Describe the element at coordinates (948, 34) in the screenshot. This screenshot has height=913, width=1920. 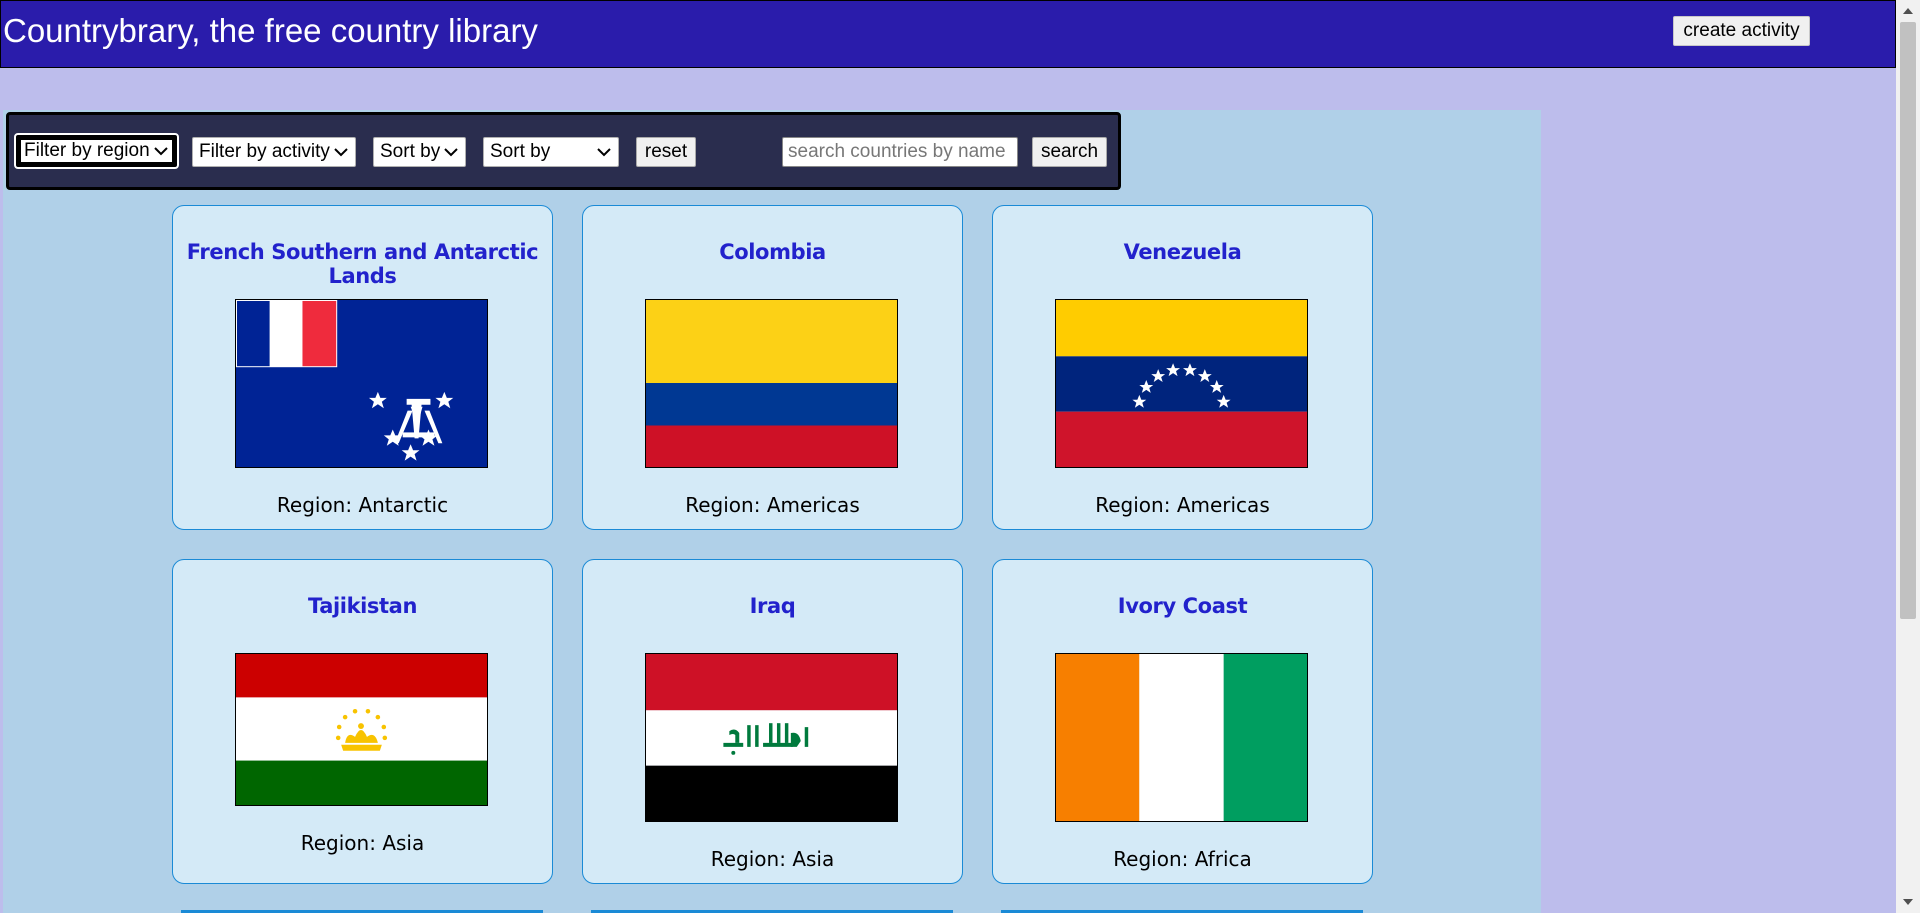
I see `app-header: Countrybrary, the free country library` at that location.